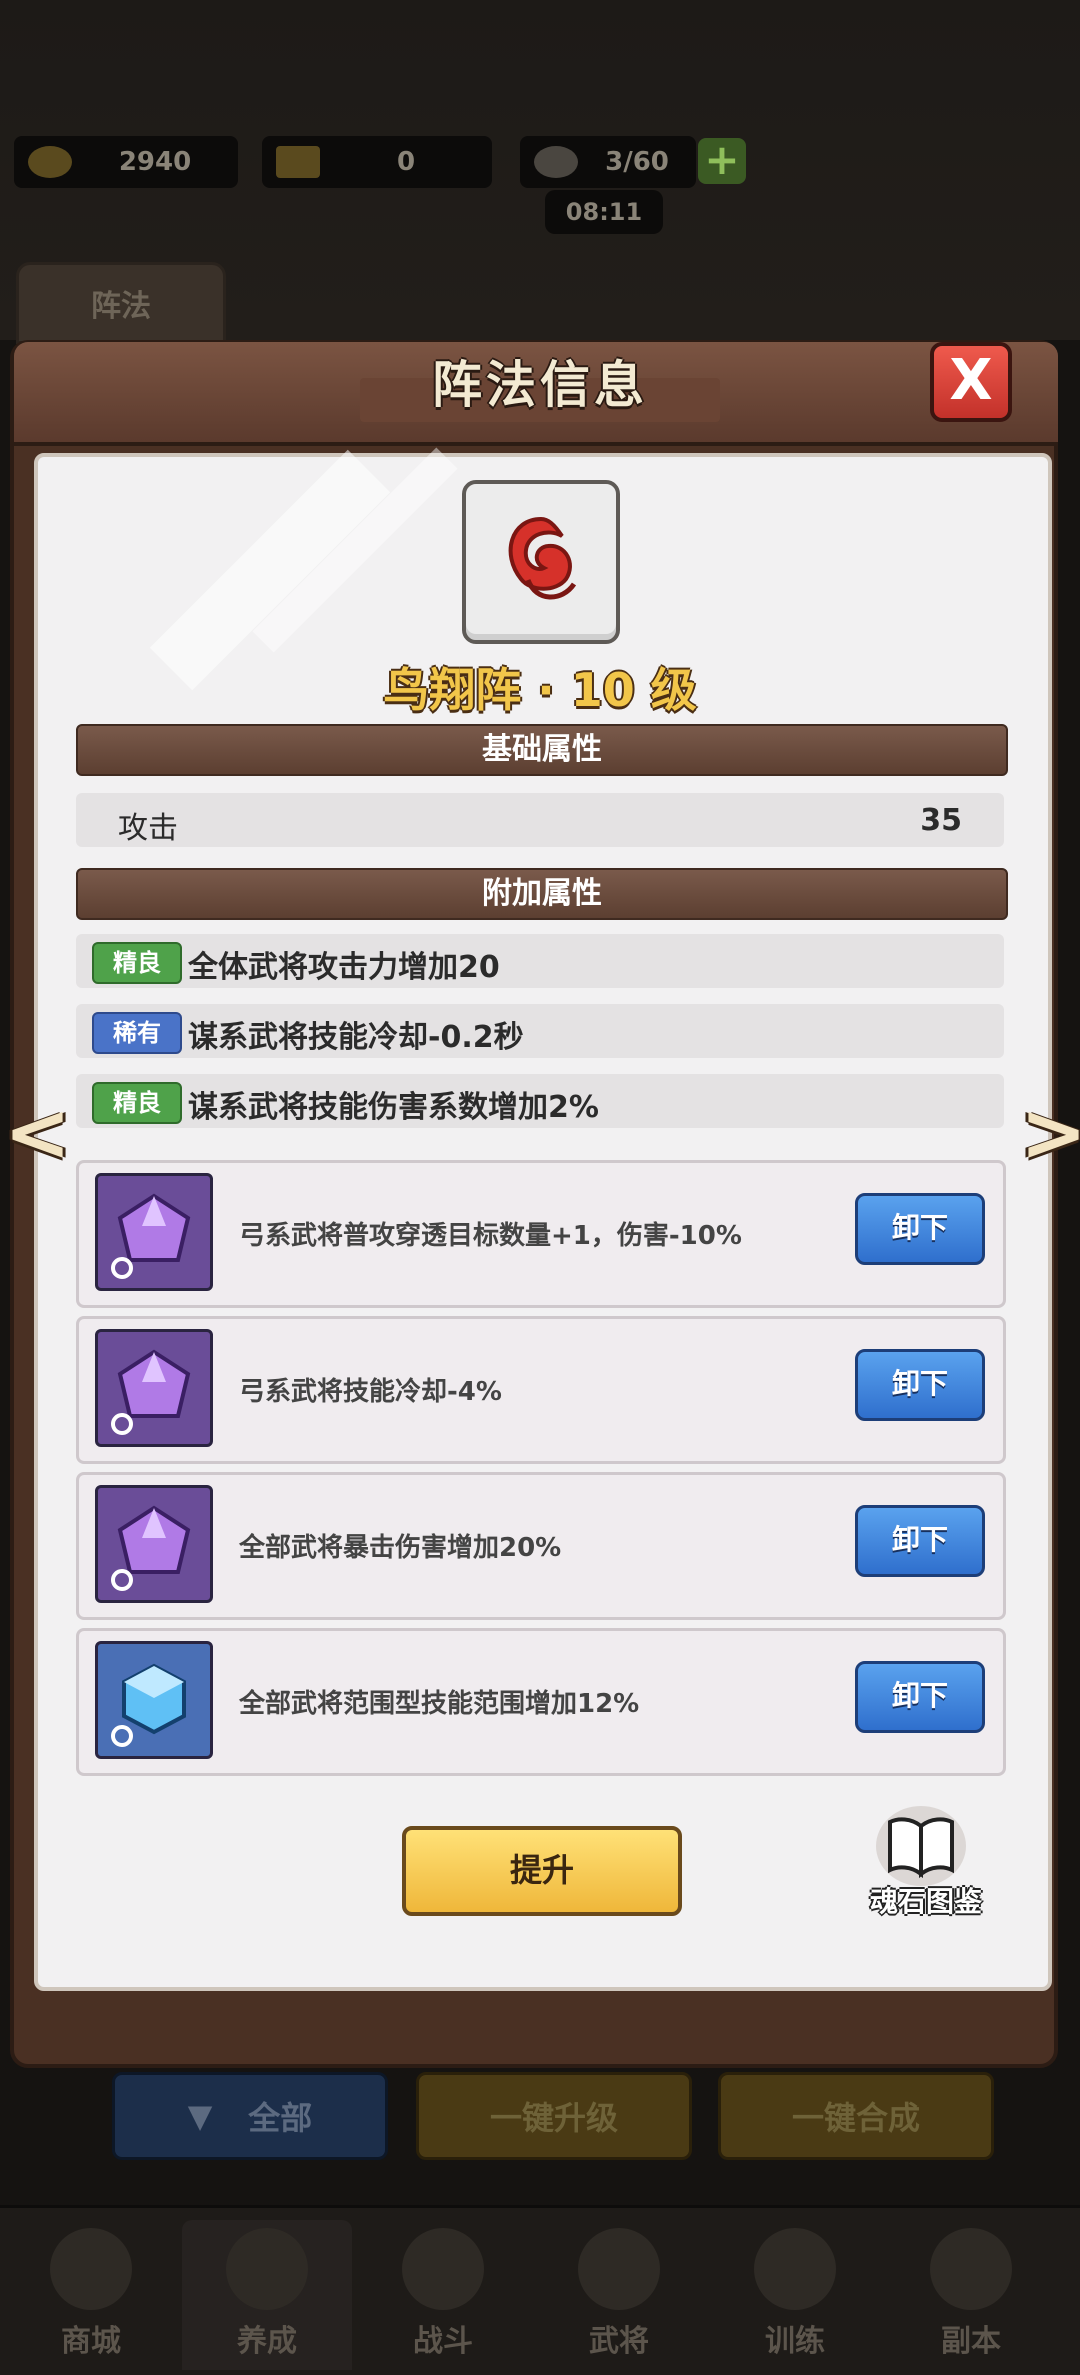 The width and height of the screenshot is (1080, 2375). Describe the element at coordinates (540, 1031) in the screenshot. I see `bonus-stat-row: 稀有 谋系武将技能冷却-0.2秒` at that location.